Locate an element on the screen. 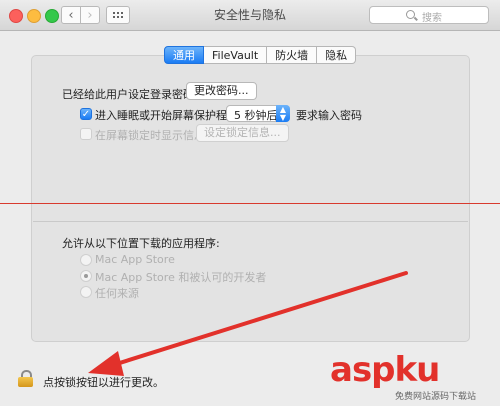  lock-icon is located at coordinates (25, 378).